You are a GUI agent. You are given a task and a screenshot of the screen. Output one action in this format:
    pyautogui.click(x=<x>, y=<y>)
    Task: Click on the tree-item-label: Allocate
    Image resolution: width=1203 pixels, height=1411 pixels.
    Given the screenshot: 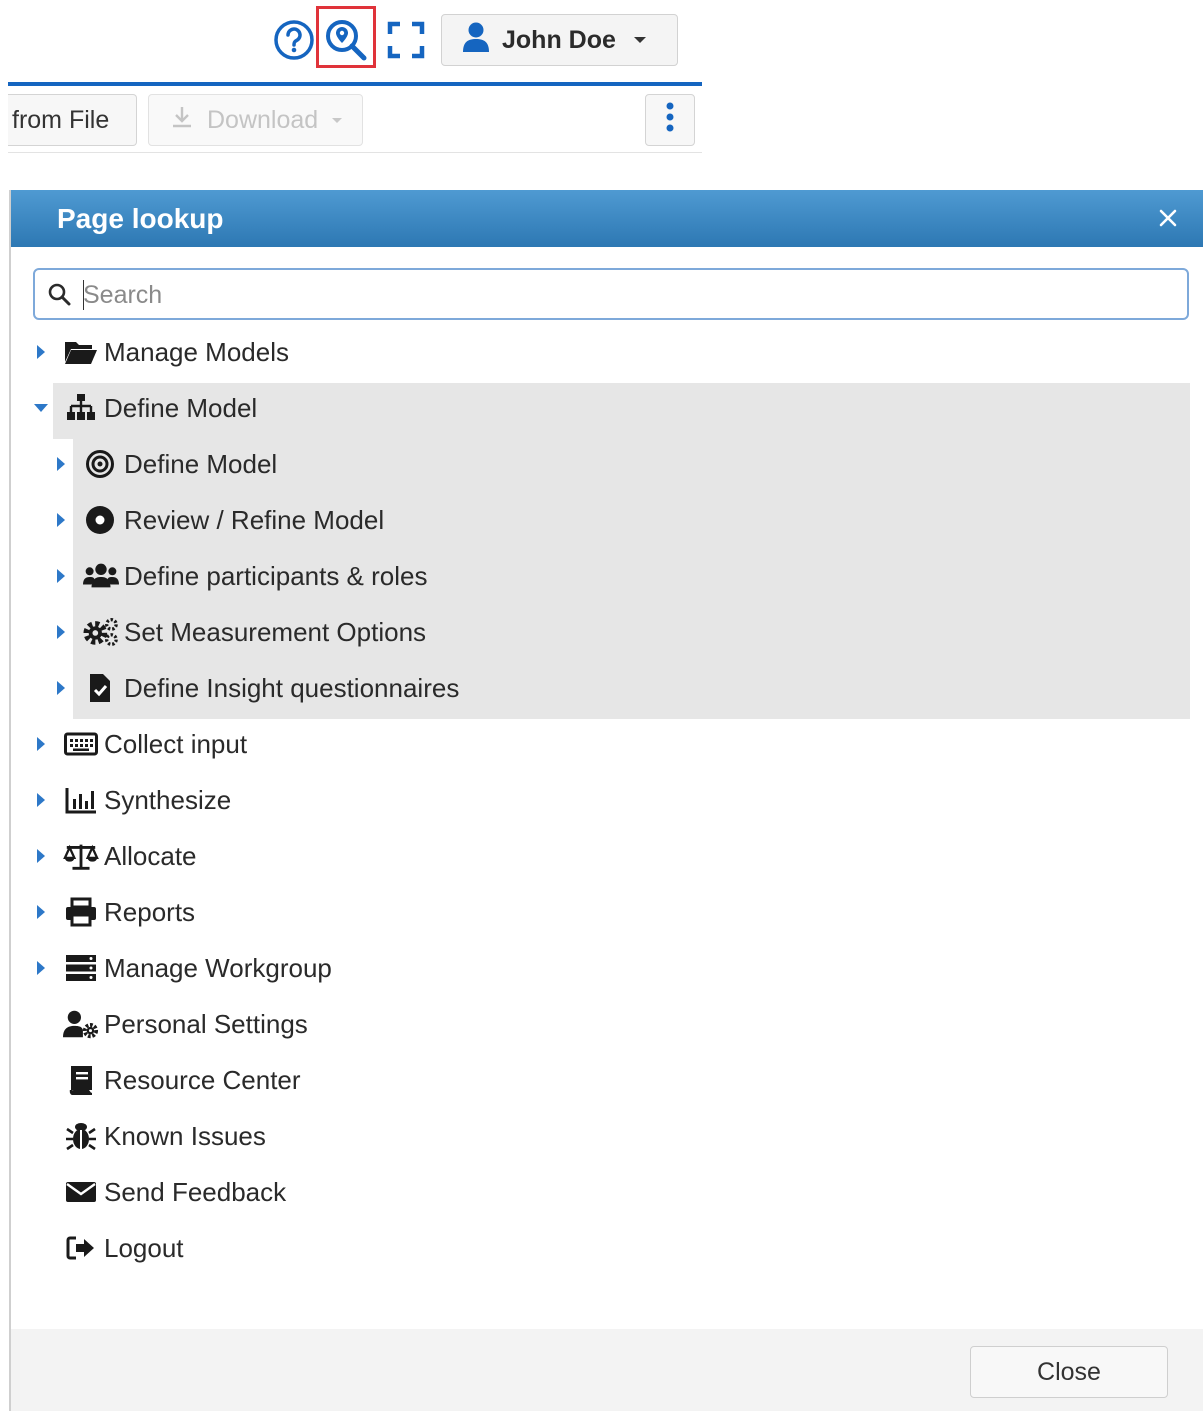 What is the action you would take?
    pyautogui.click(x=150, y=855)
    